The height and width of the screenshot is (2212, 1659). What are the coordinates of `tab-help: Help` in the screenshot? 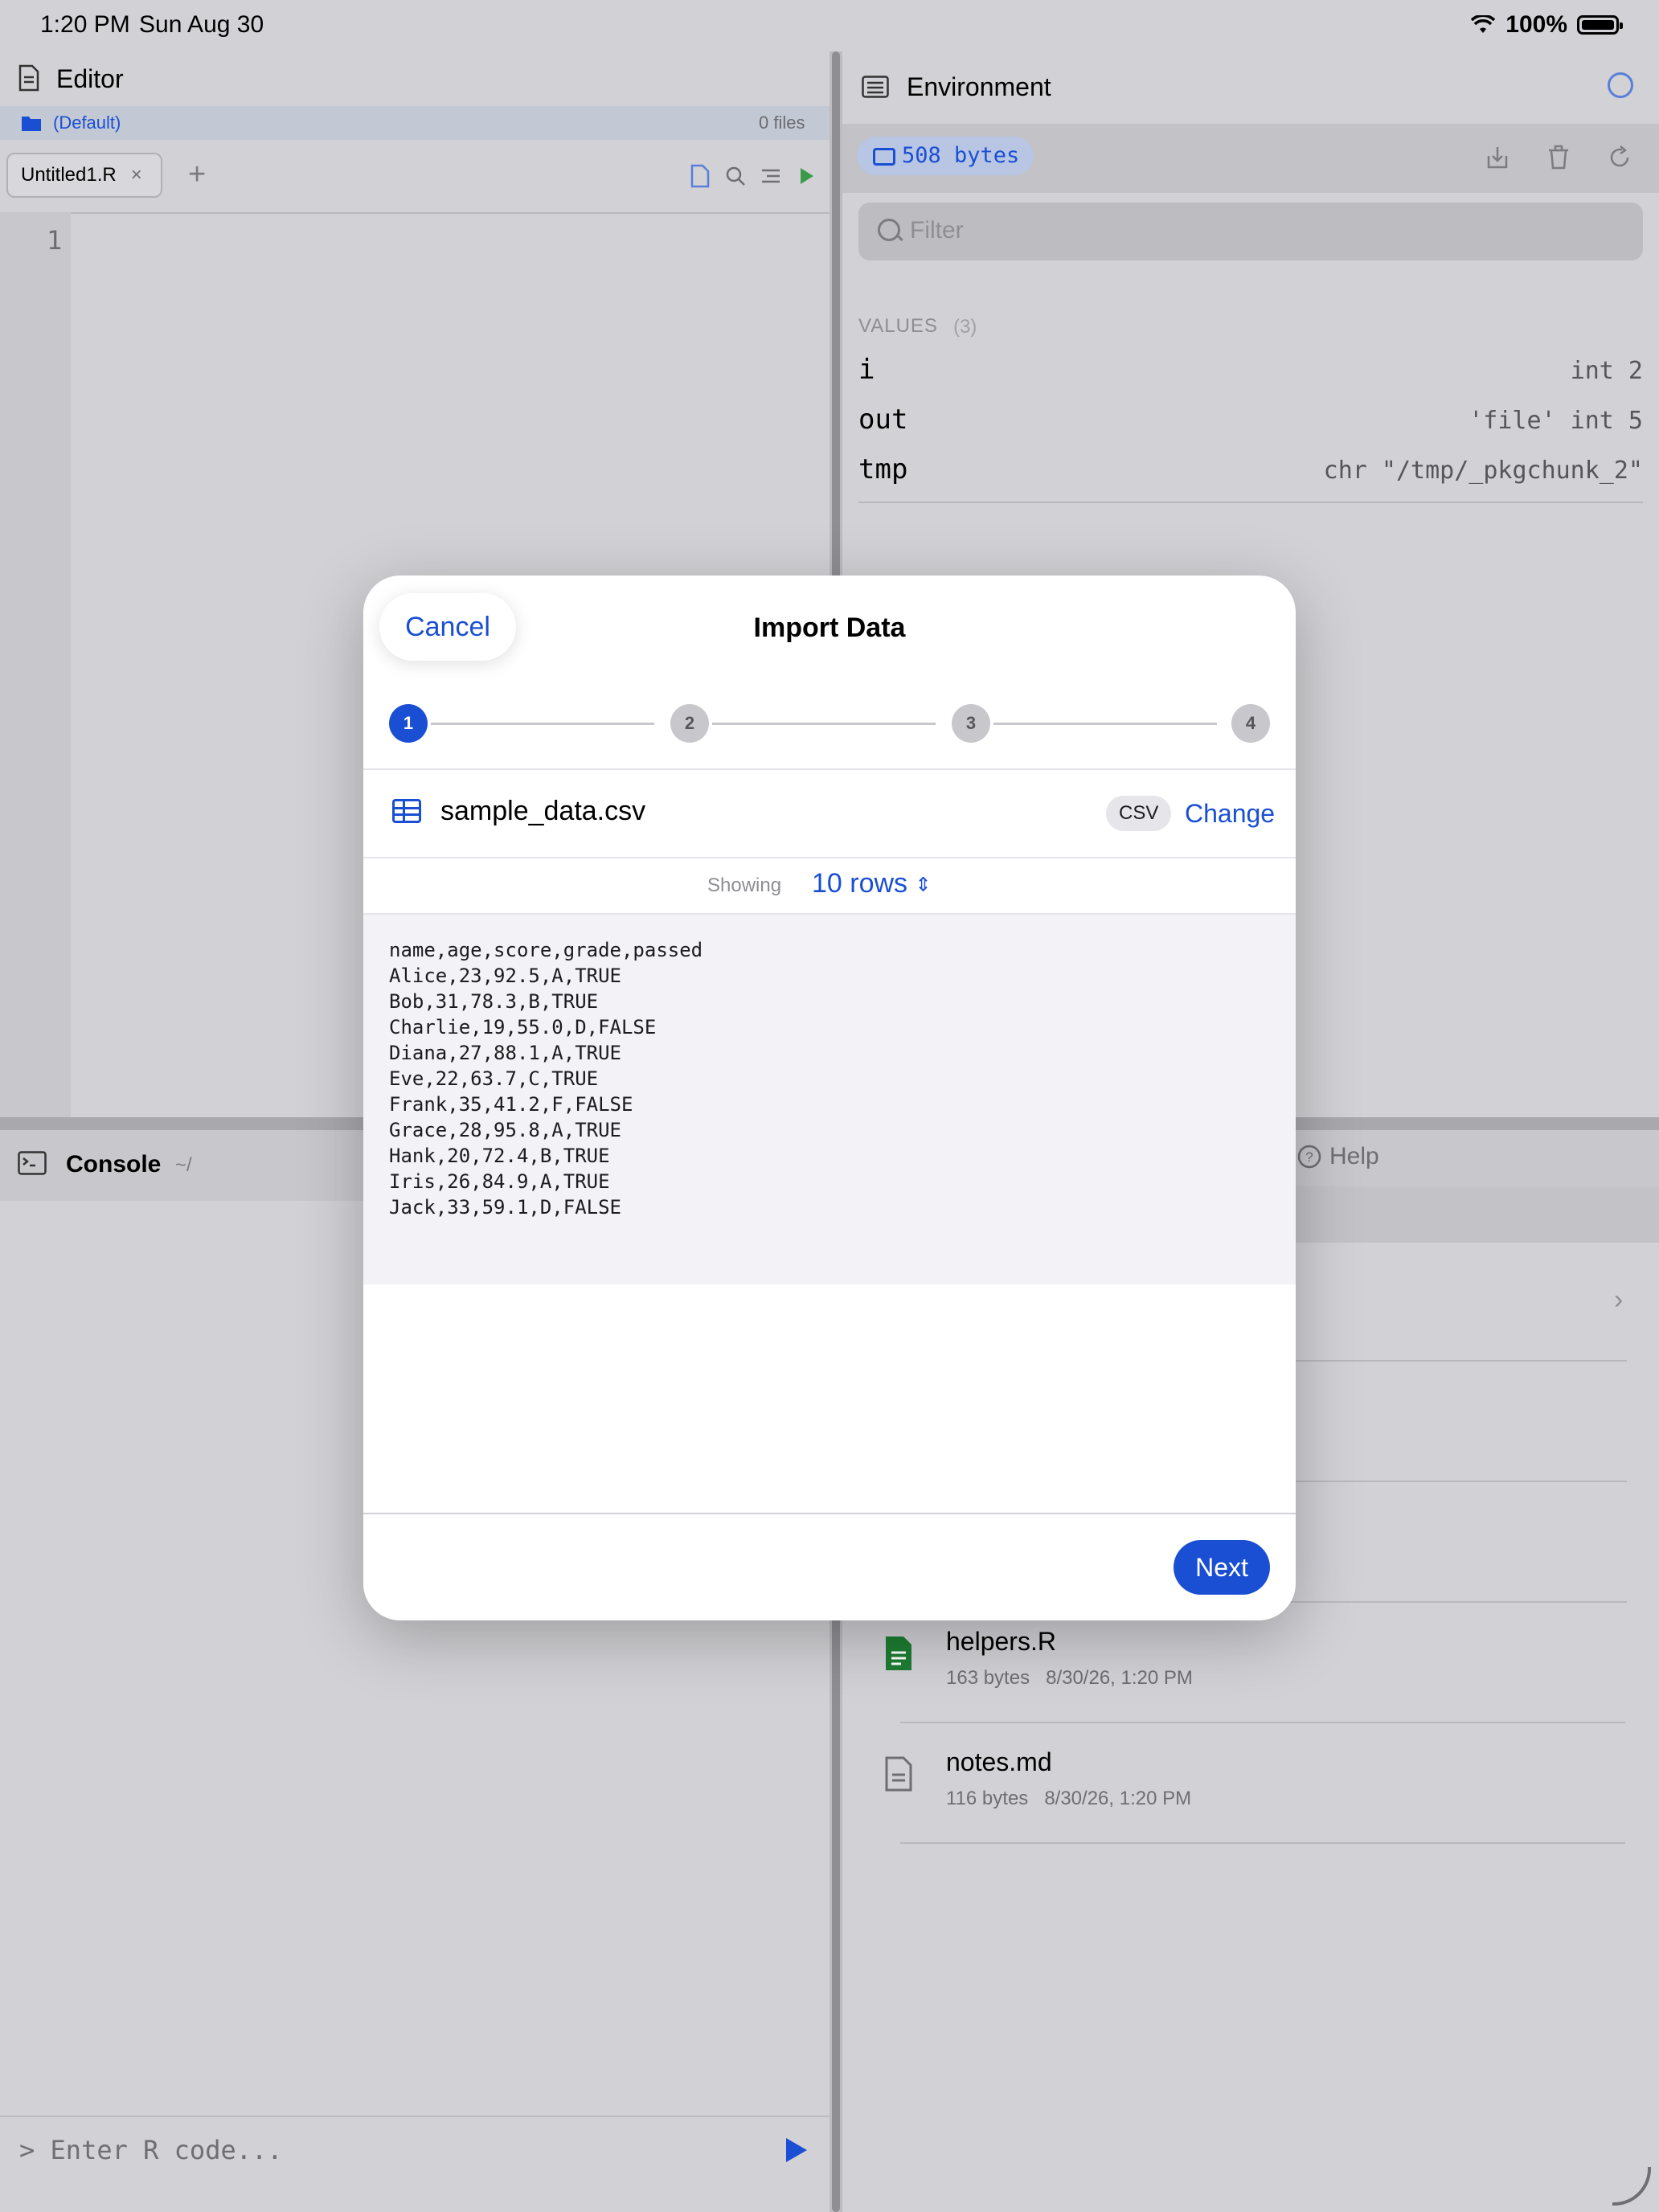 It's located at (1354, 1156).